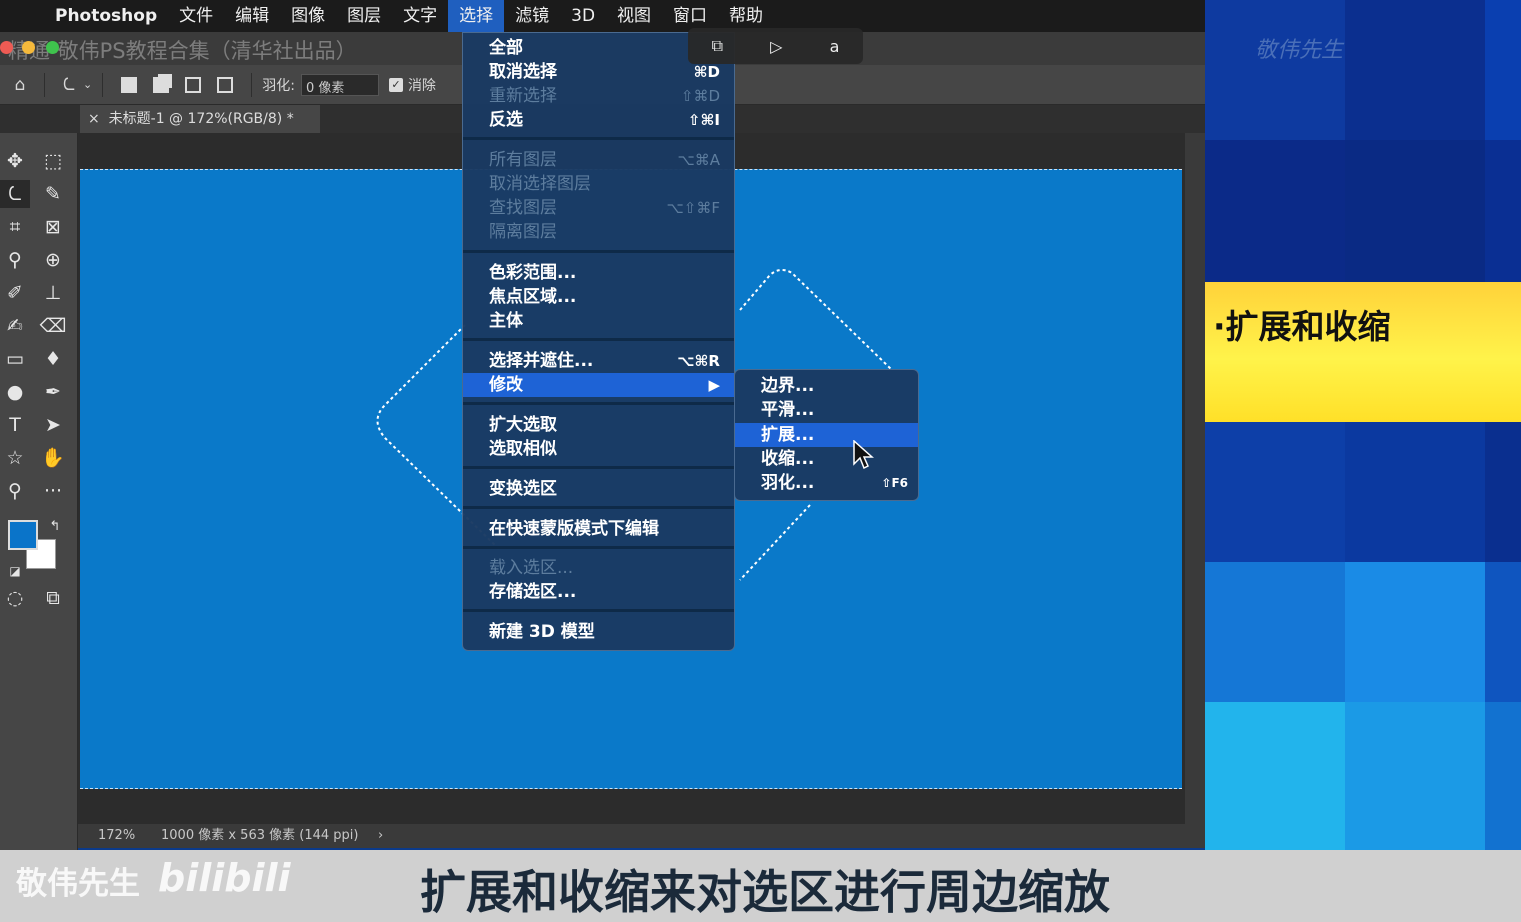  Describe the element at coordinates (53, 260) in the screenshot. I see `healing-brush-tool-icon: ⊕` at that location.